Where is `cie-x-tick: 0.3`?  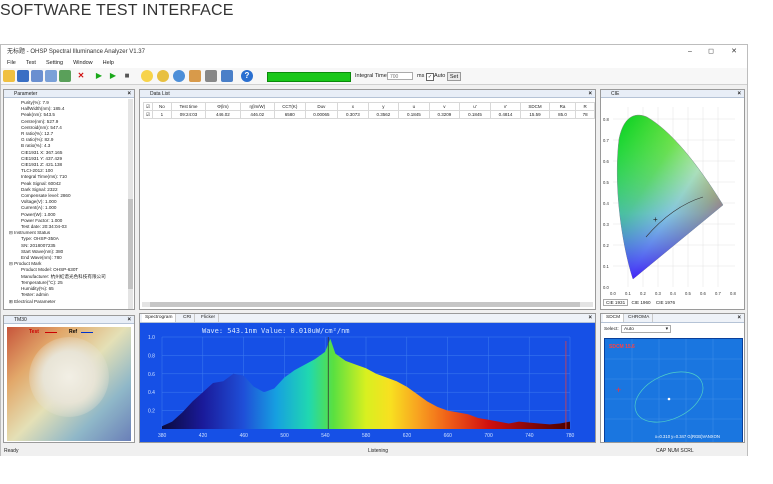 cie-x-tick: 0.3 is located at coordinates (658, 293).